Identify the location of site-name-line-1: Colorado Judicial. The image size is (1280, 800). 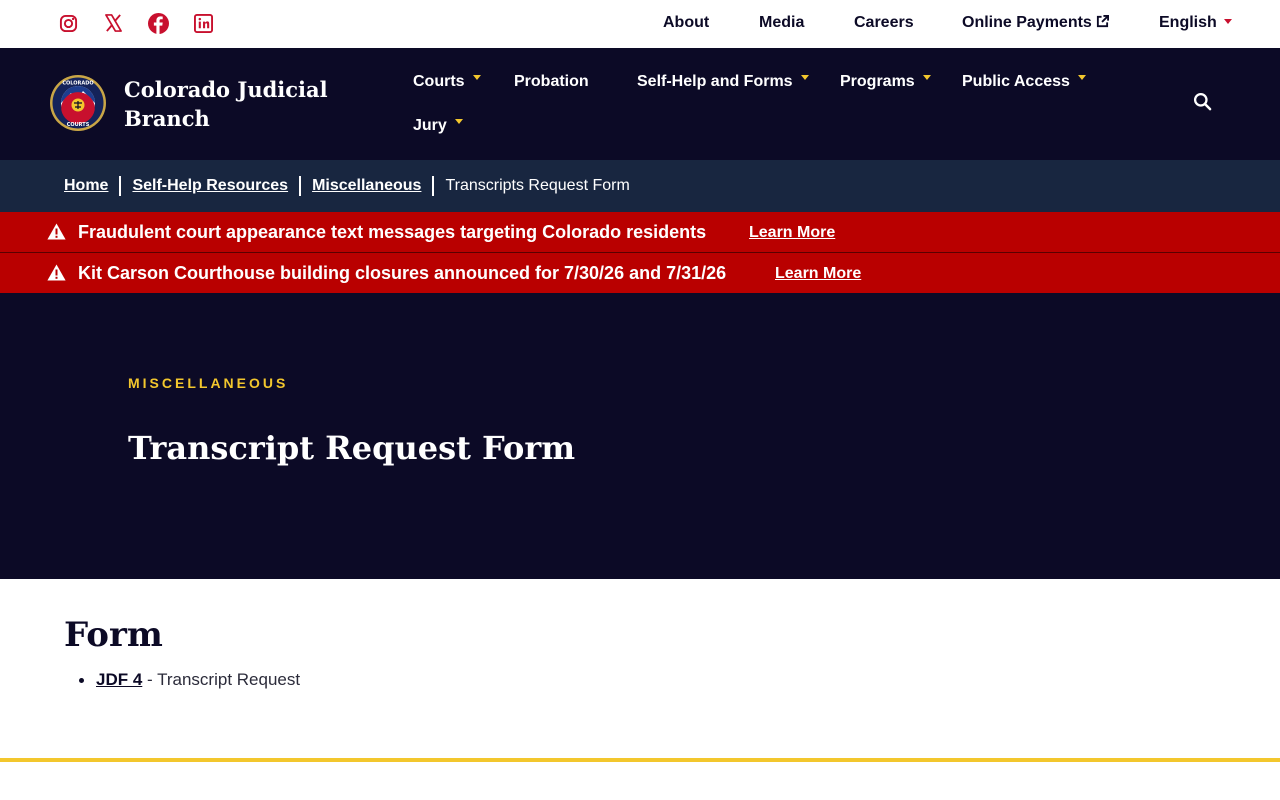
(226, 89).